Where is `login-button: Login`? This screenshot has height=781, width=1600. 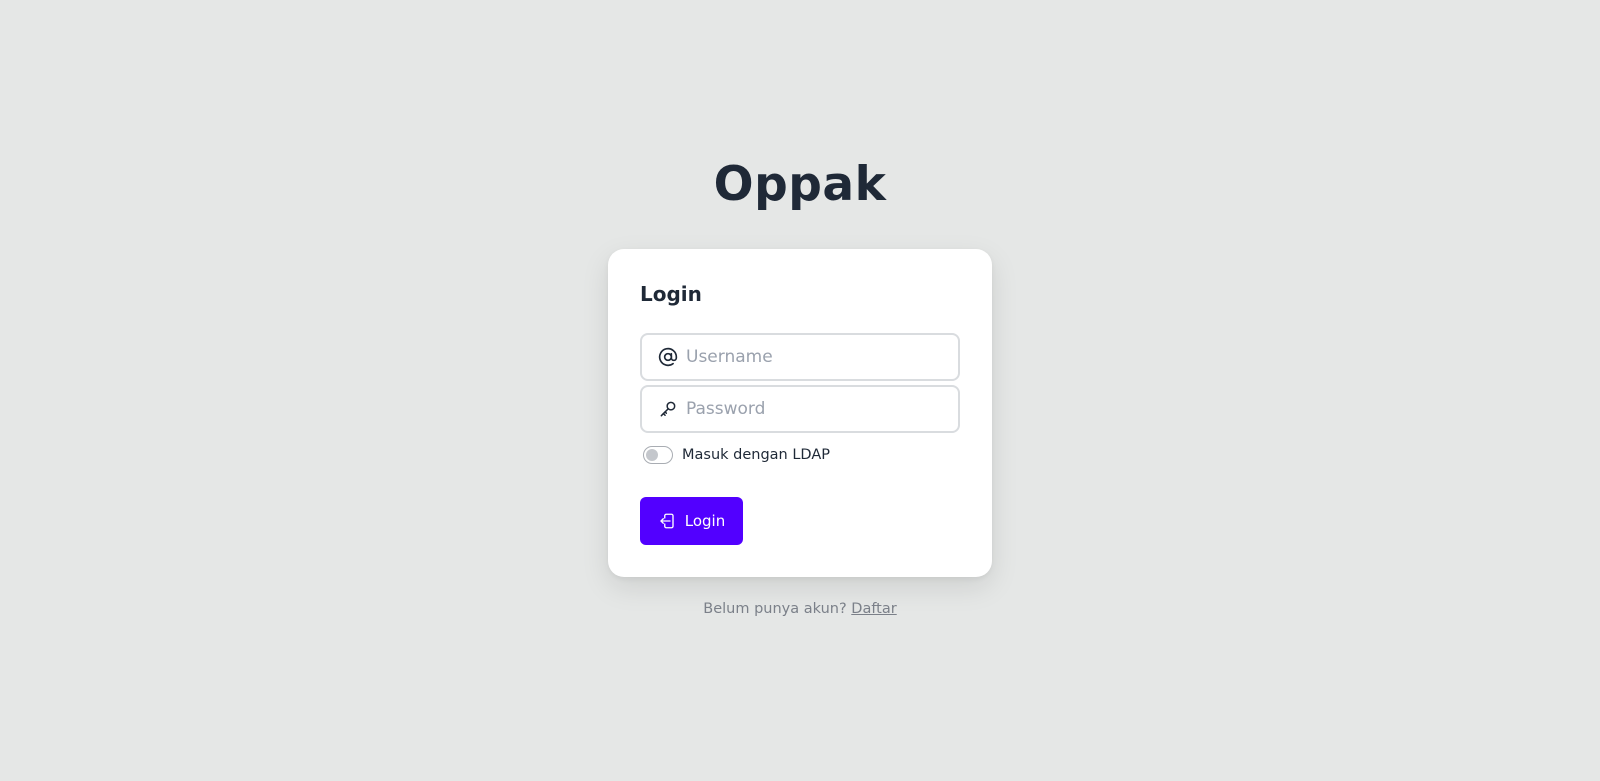
login-button: Login is located at coordinates (691, 521).